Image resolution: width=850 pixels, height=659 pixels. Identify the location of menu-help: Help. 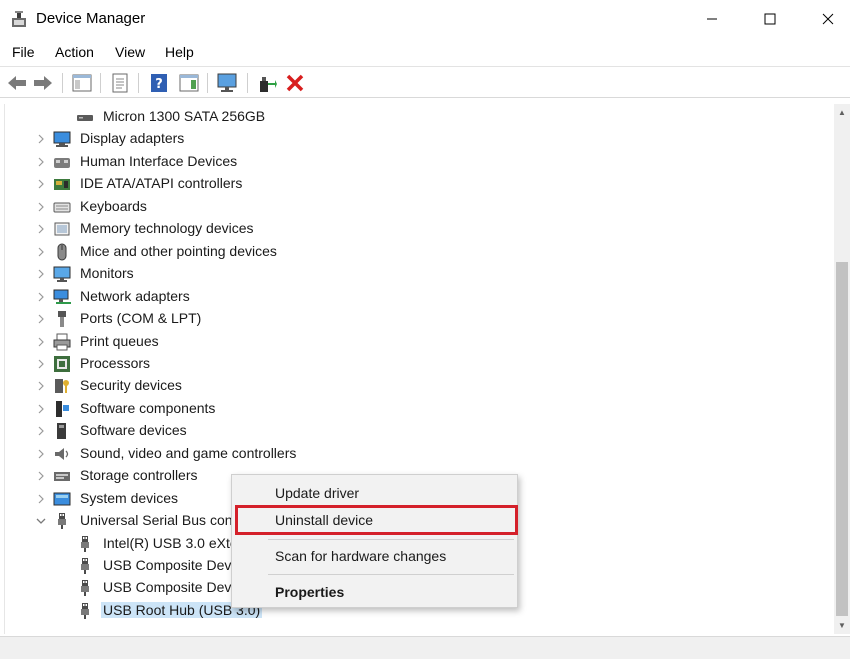
(179, 52).